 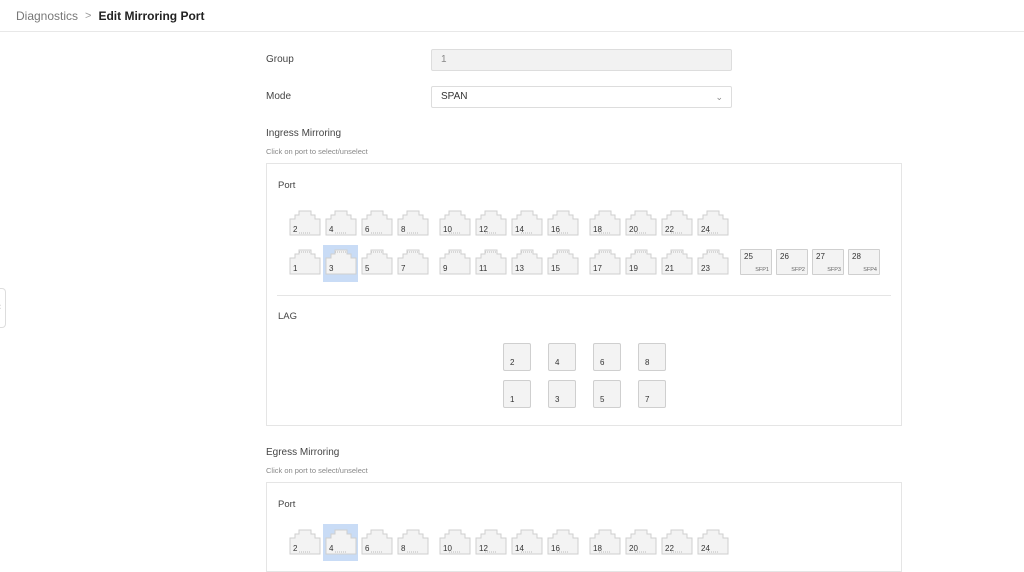 What do you see at coordinates (454, 96) in the screenshot?
I see `mode-select-value: SPAN` at bounding box center [454, 96].